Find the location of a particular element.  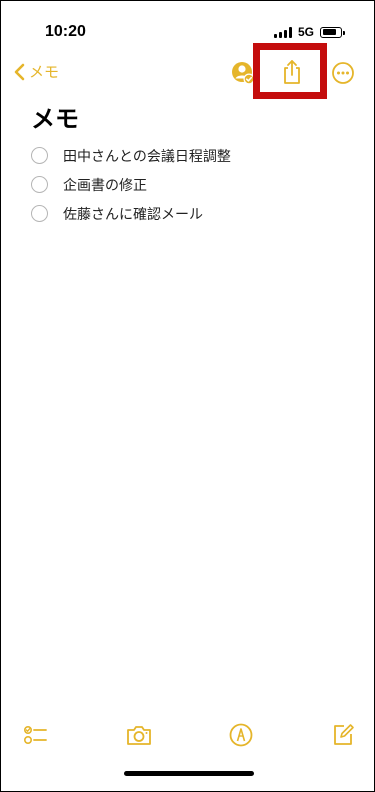

ellipsis-circle-icon is located at coordinates (343, 73).